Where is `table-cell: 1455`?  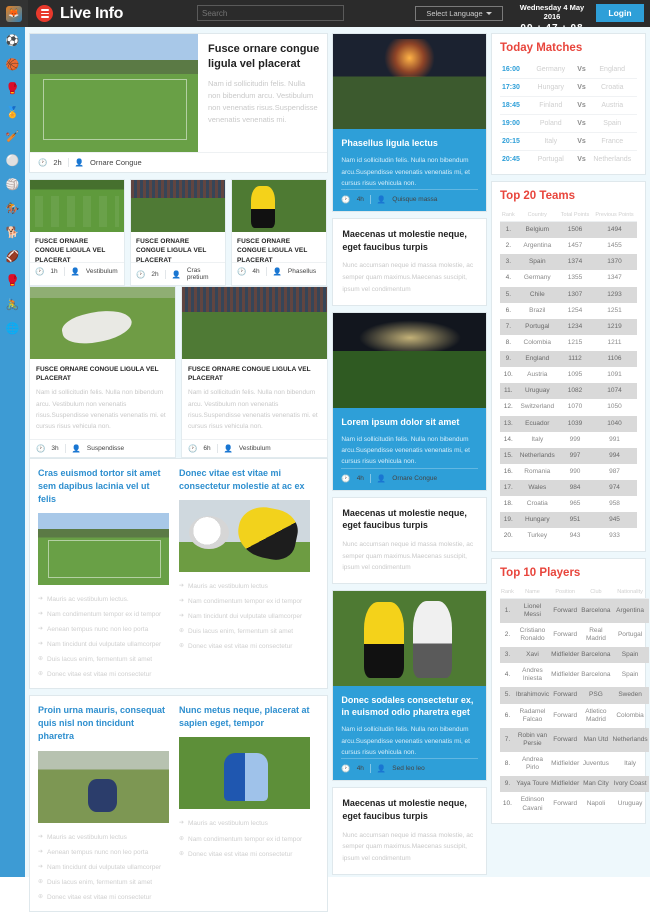 table-cell: 1455 is located at coordinates (614, 246).